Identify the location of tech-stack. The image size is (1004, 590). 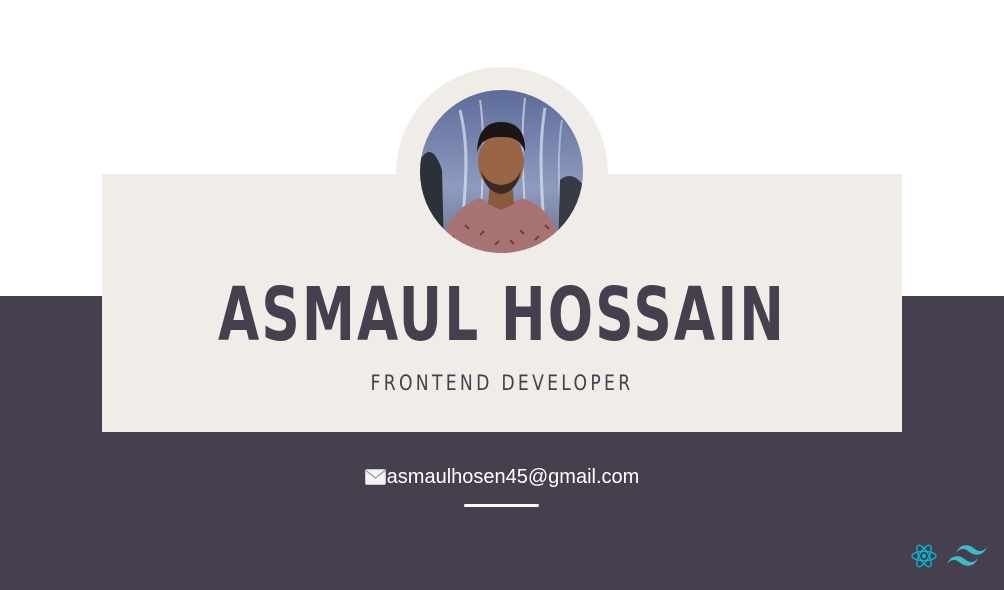
(949, 556).